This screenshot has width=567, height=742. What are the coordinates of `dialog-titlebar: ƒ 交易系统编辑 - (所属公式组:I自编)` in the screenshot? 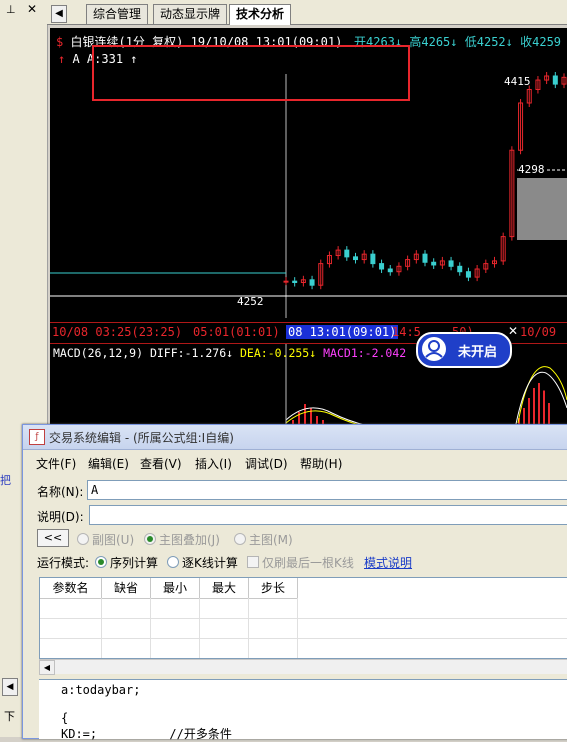 It's located at (295, 437).